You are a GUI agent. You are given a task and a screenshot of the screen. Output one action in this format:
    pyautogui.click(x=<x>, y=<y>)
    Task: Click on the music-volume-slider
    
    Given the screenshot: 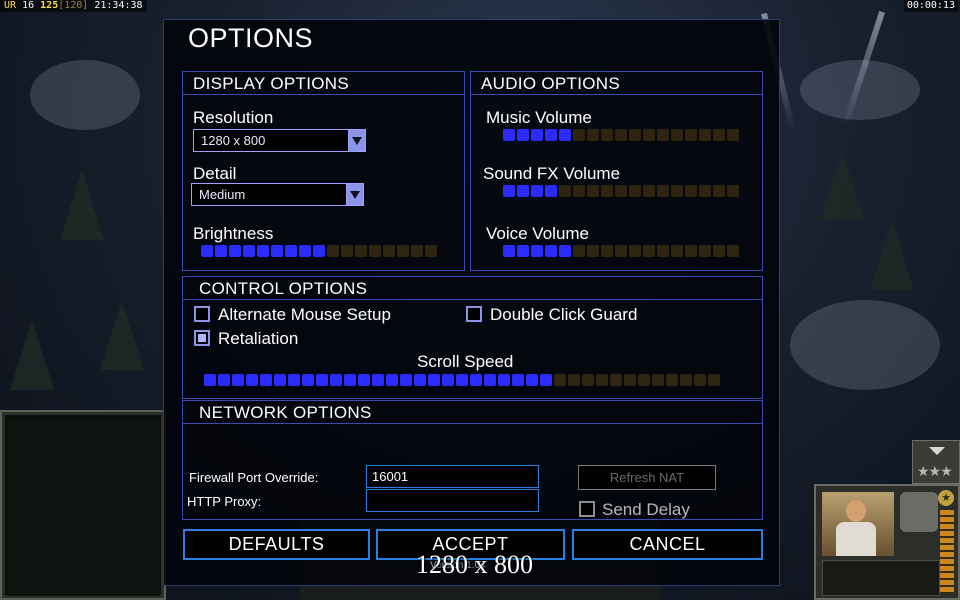 What is the action you would take?
    pyautogui.click(x=621, y=135)
    